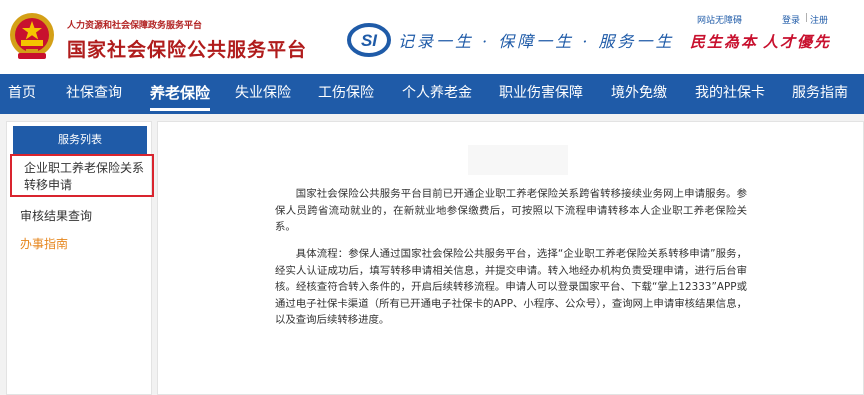 This screenshot has width=864, height=395. I want to click on site-subtitle: 人力资源和社会保障政务服务平台, so click(135, 26).